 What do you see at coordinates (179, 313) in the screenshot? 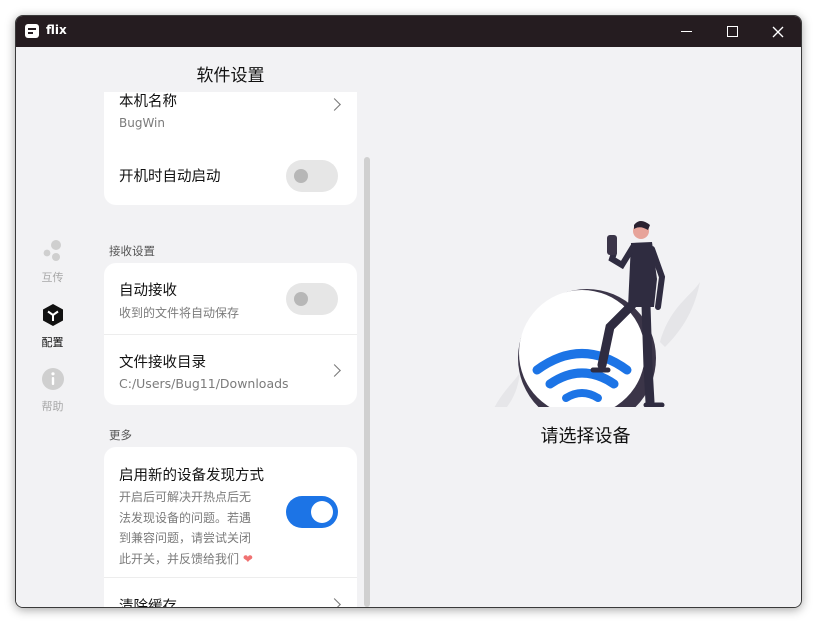
I see `auto-receive-desc: 收到的文件将自动保存` at bounding box center [179, 313].